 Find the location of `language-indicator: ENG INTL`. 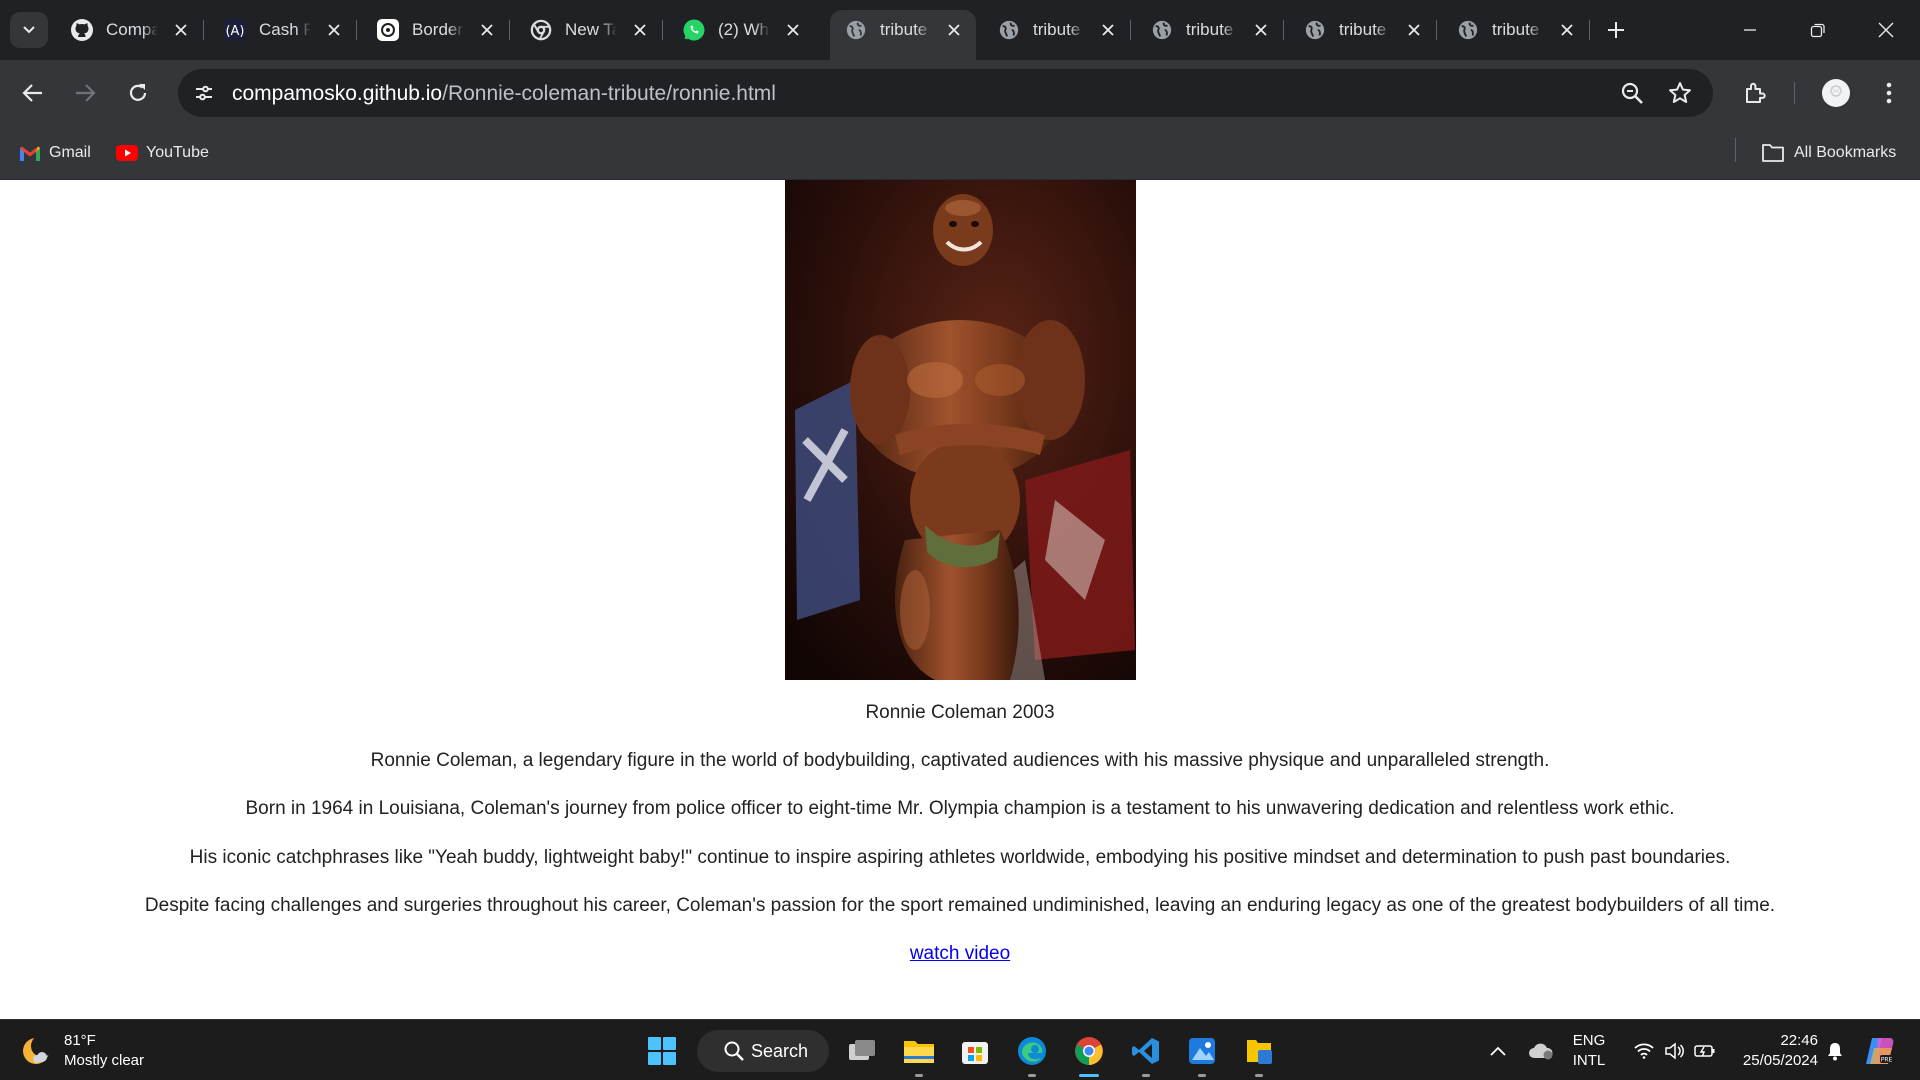

language-indicator: ENG INTL is located at coordinates (1589, 1051).